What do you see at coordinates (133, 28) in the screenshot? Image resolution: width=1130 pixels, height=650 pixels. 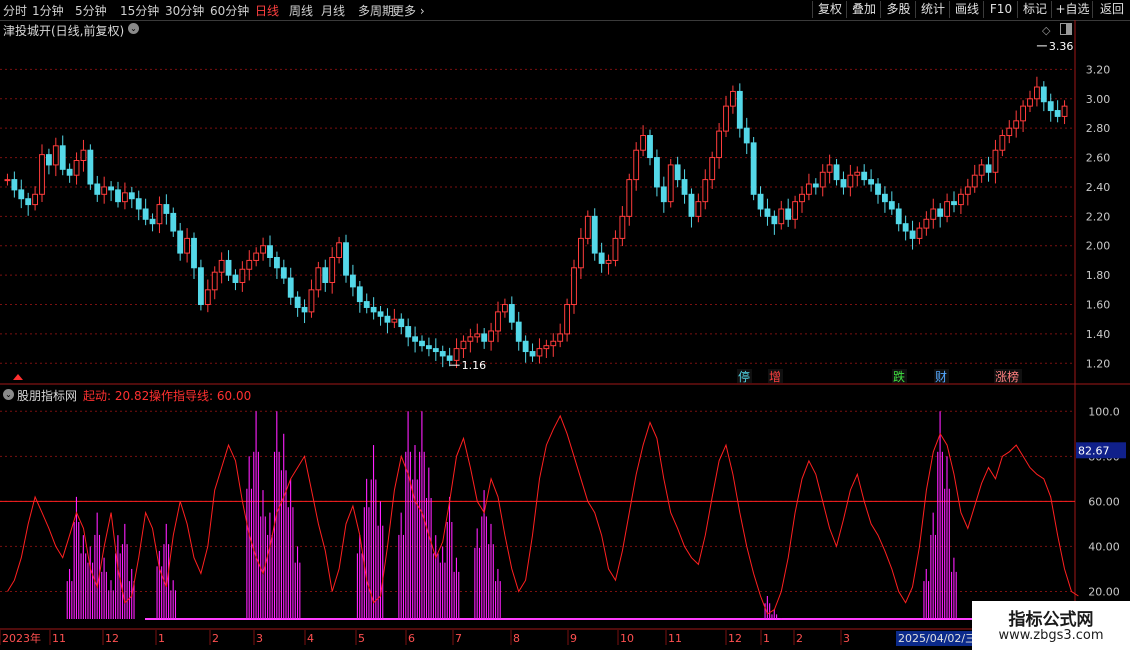 I see `stock-options-chevron-icon: ⌄` at bounding box center [133, 28].